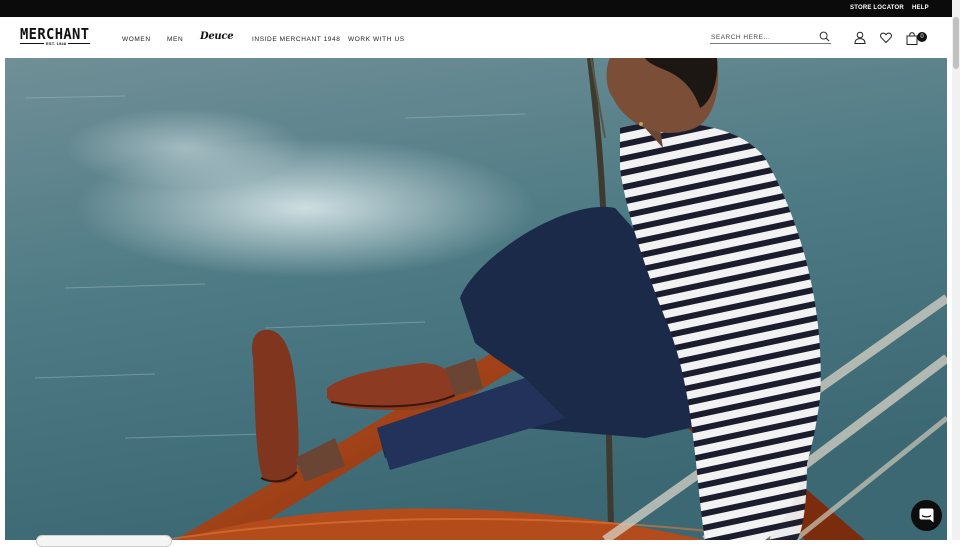 The image size is (960, 547). I want to click on logo-rule-left, so click(32, 43).